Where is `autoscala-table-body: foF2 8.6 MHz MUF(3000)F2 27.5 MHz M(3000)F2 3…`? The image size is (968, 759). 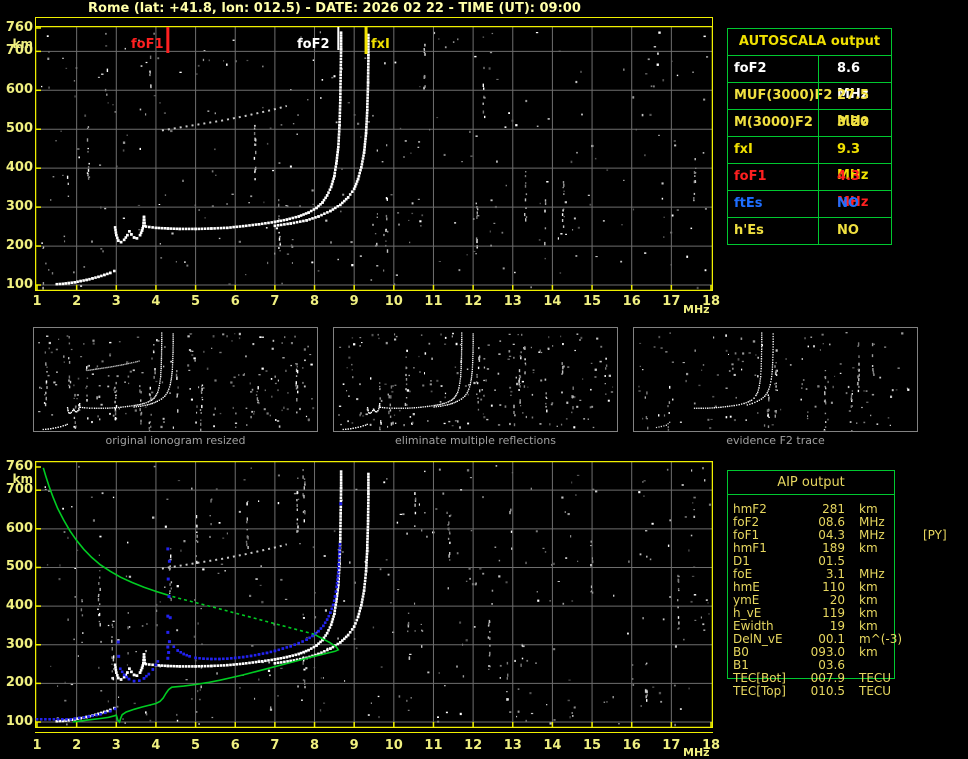 autoscala-table-body: foF2 8.6 MHz MUF(3000)F2 27.5 MHz M(3000)F2 3… is located at coordinates (809, 150).